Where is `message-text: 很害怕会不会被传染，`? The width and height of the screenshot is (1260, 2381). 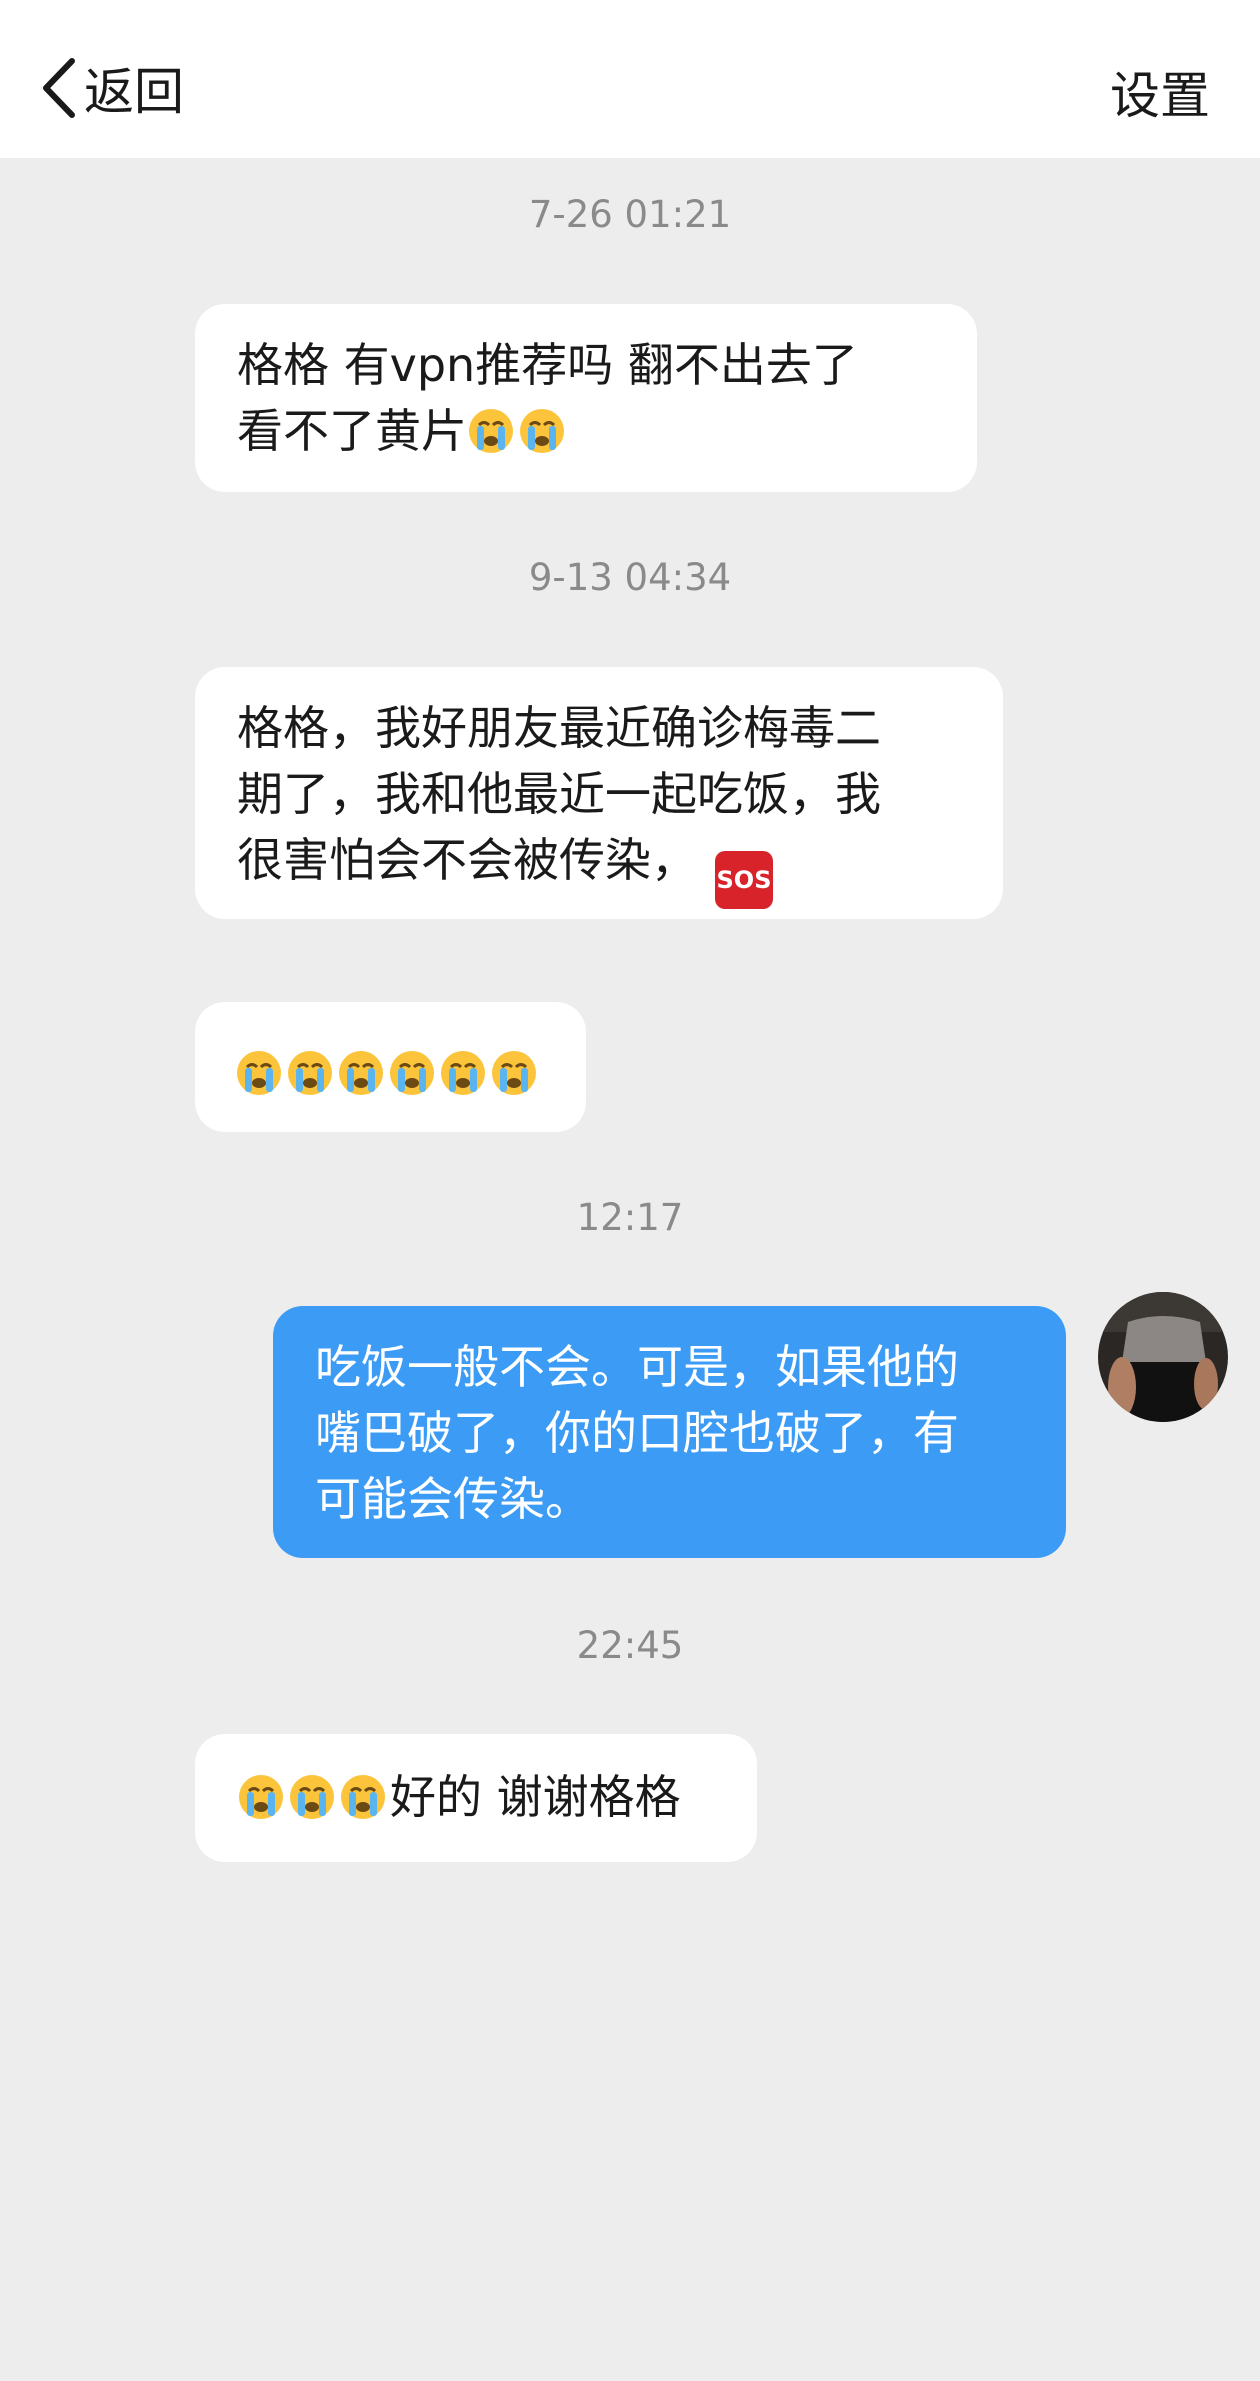
message-text: 很害怕会不会被传染， is located at coordinates (467, 860).